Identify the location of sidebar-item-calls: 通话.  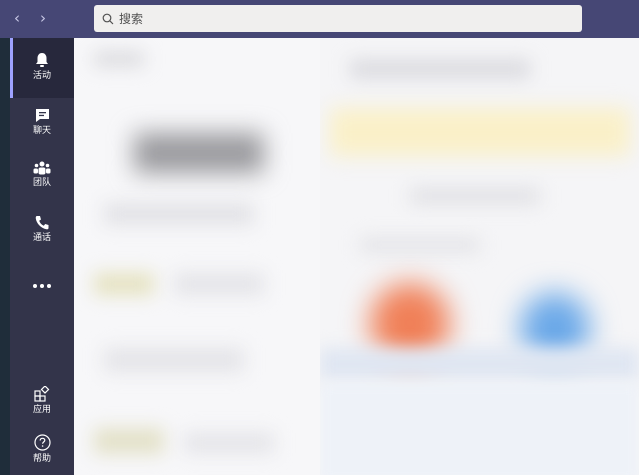
(42, 229).